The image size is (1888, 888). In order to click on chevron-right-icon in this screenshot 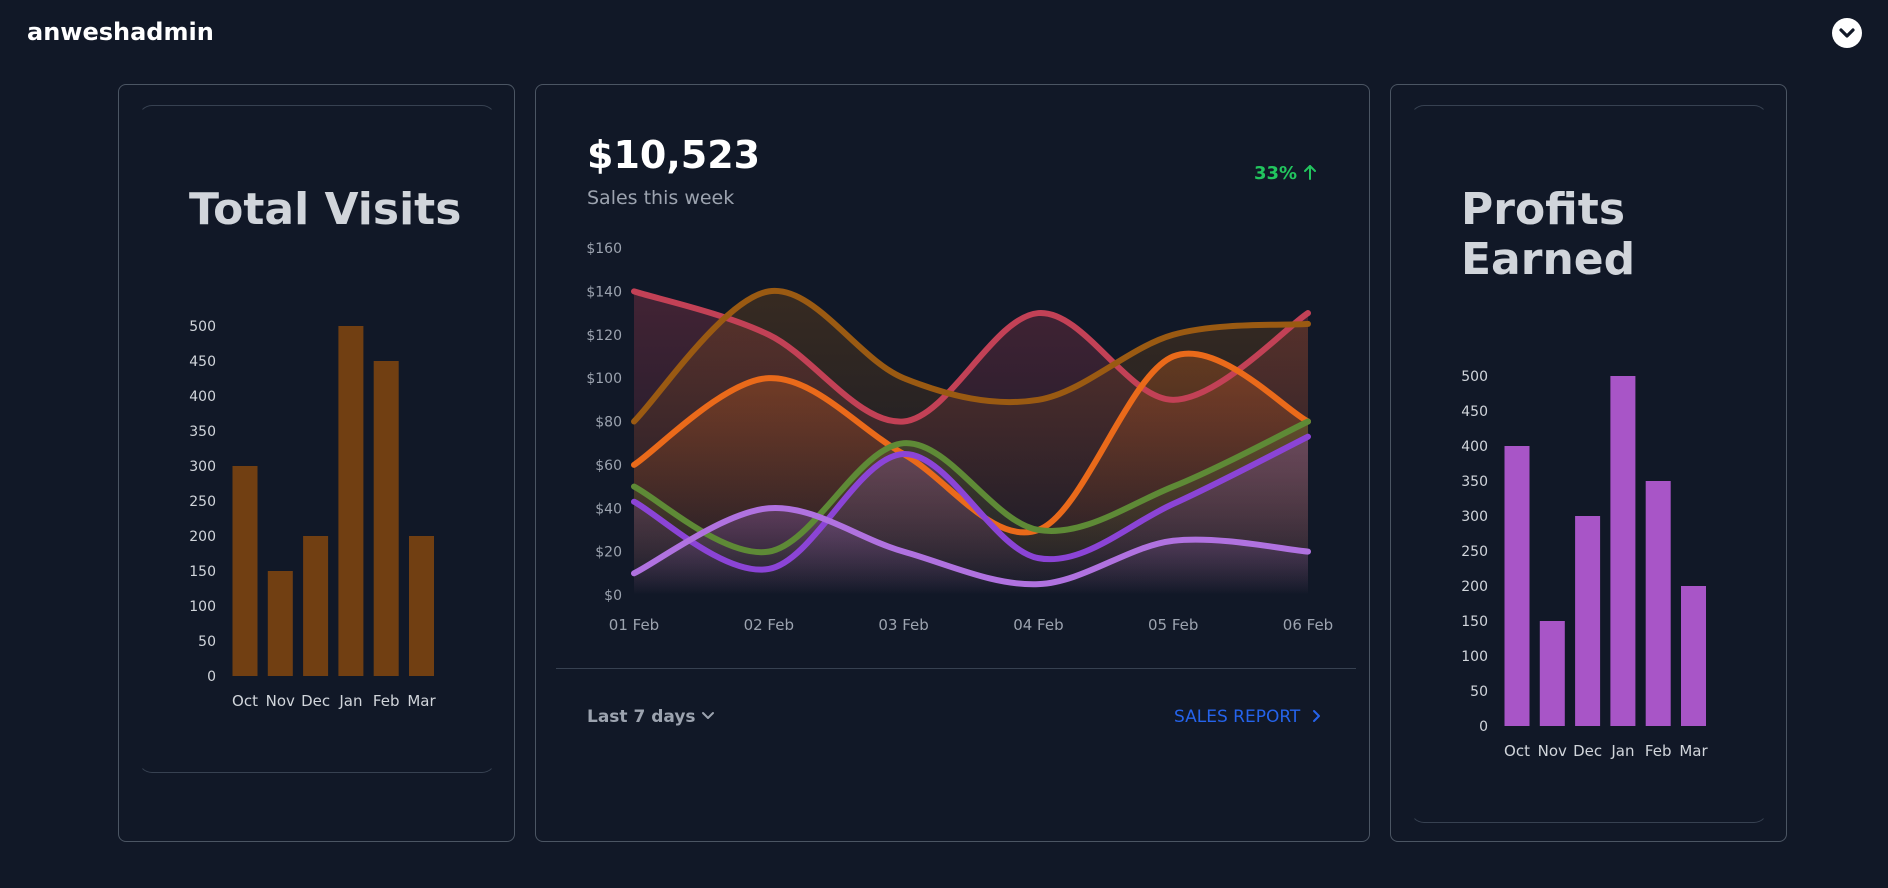, I will do `click(1316, 716)`.